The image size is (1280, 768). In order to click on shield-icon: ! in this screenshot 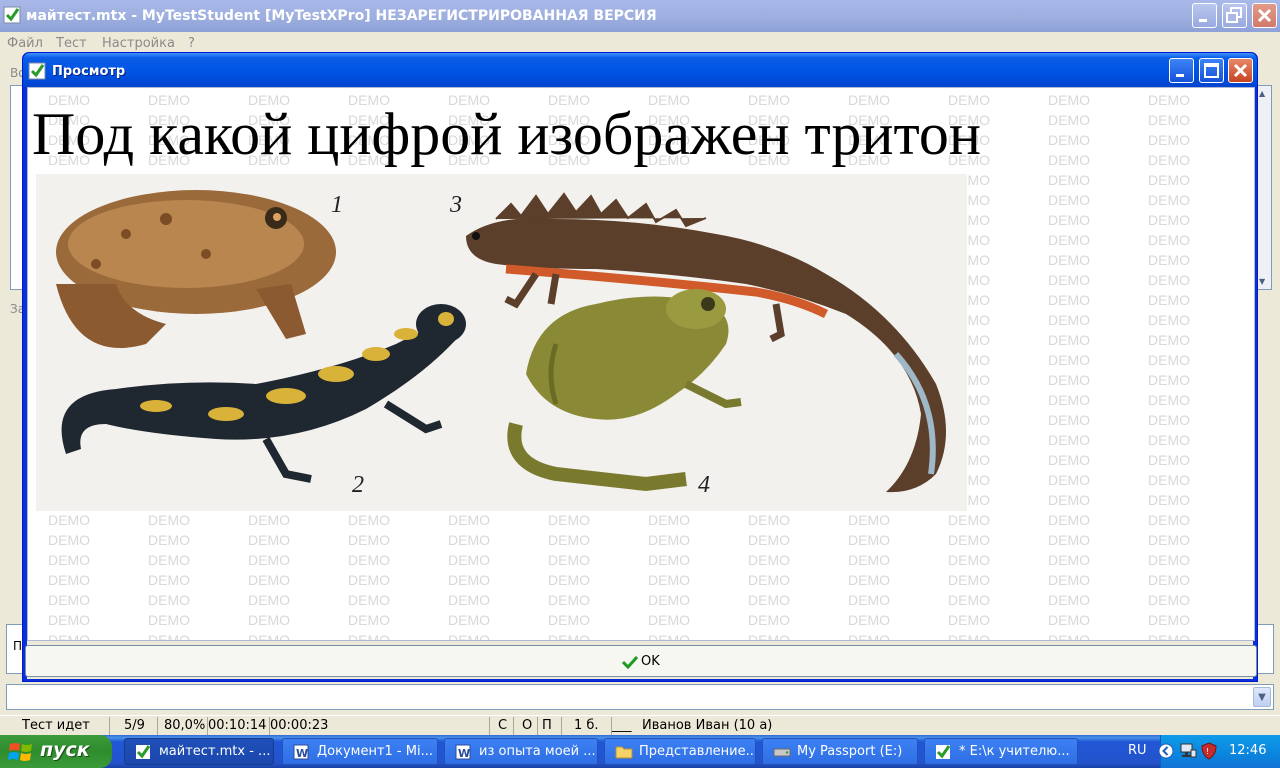, I will do `click(1209, 751)`.